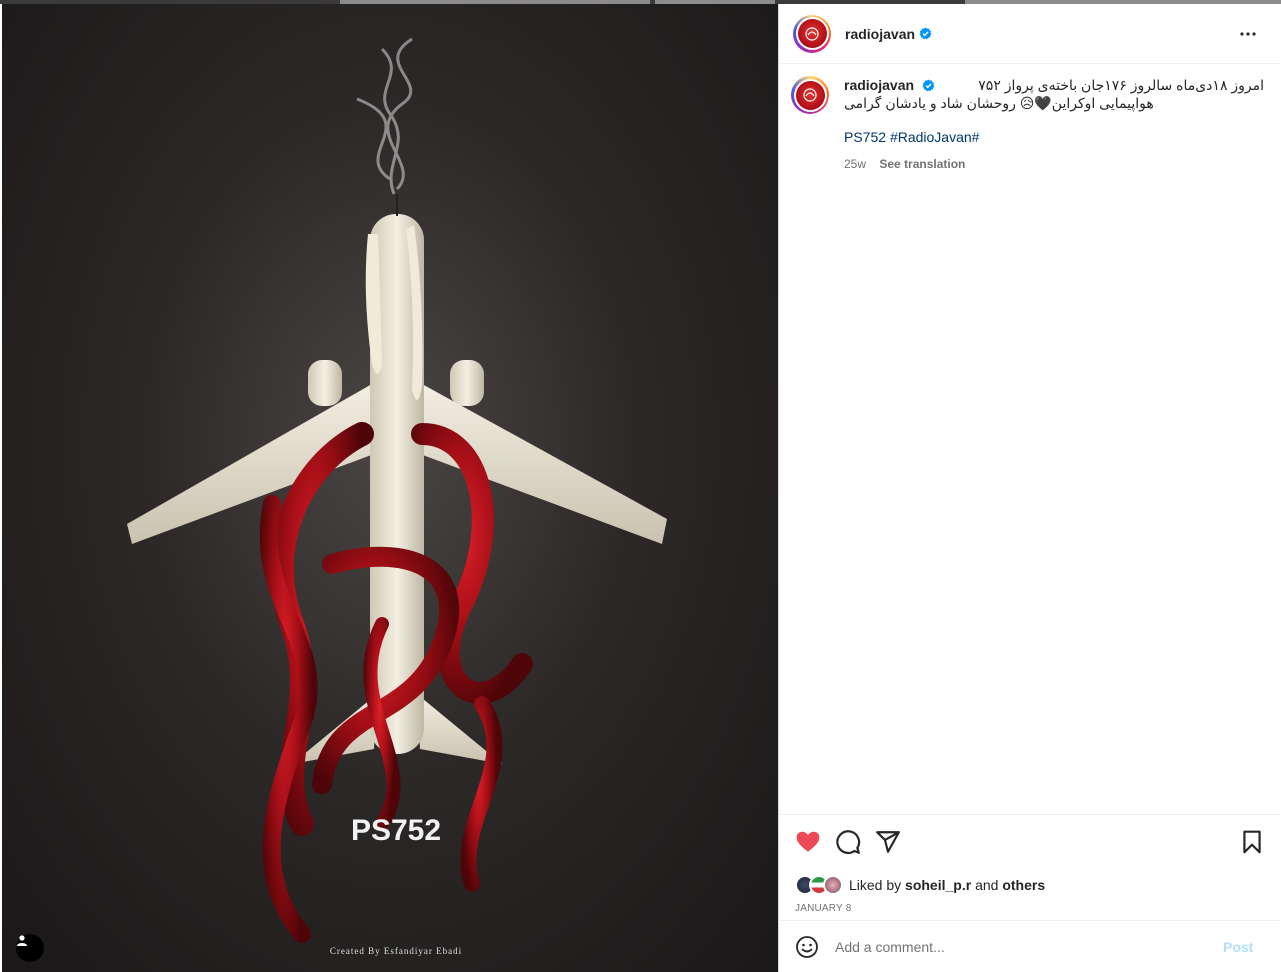  Describe the element at coordinates (808, 842) in the screenshot. I see `heart-filled-icon` at that location.